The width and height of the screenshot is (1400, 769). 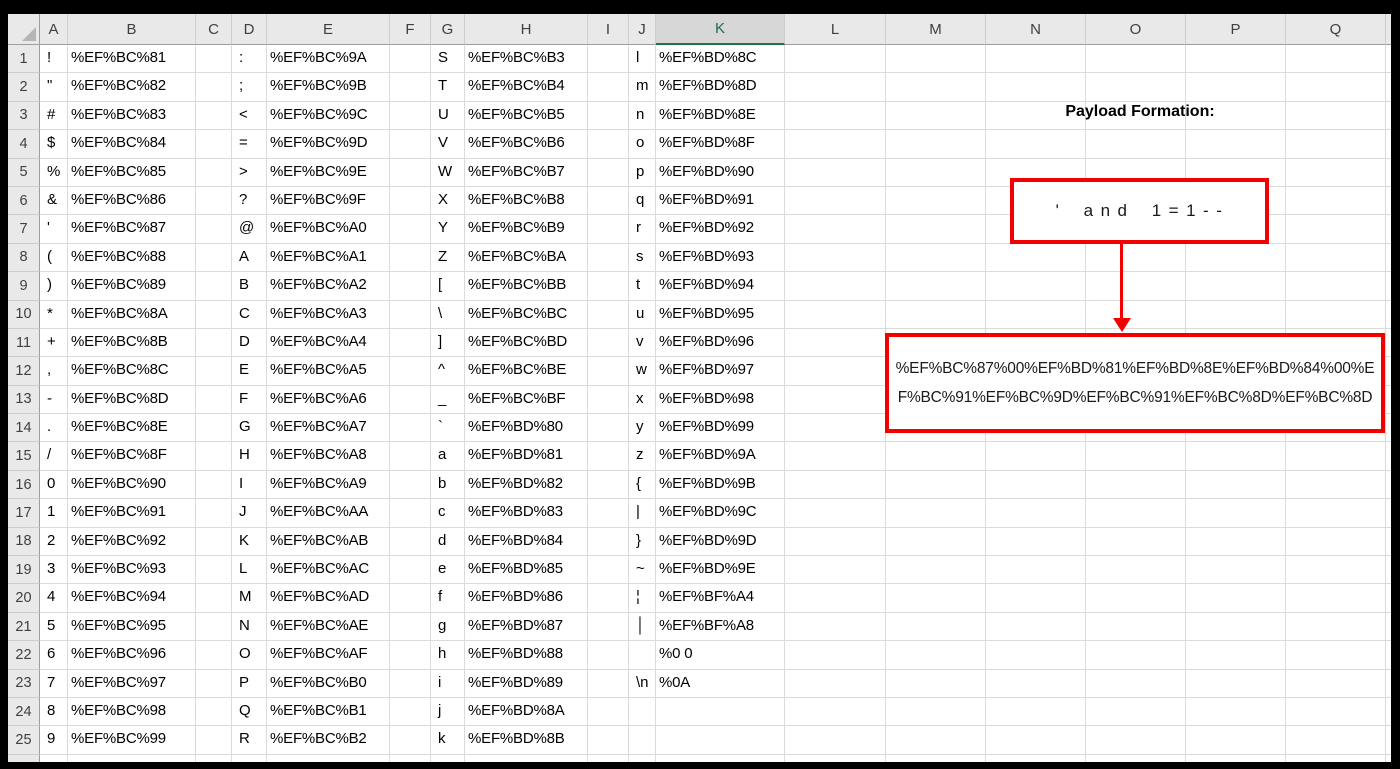 I want to click on cell-H17: %EF%BD%83, so click(x=526, y=513).